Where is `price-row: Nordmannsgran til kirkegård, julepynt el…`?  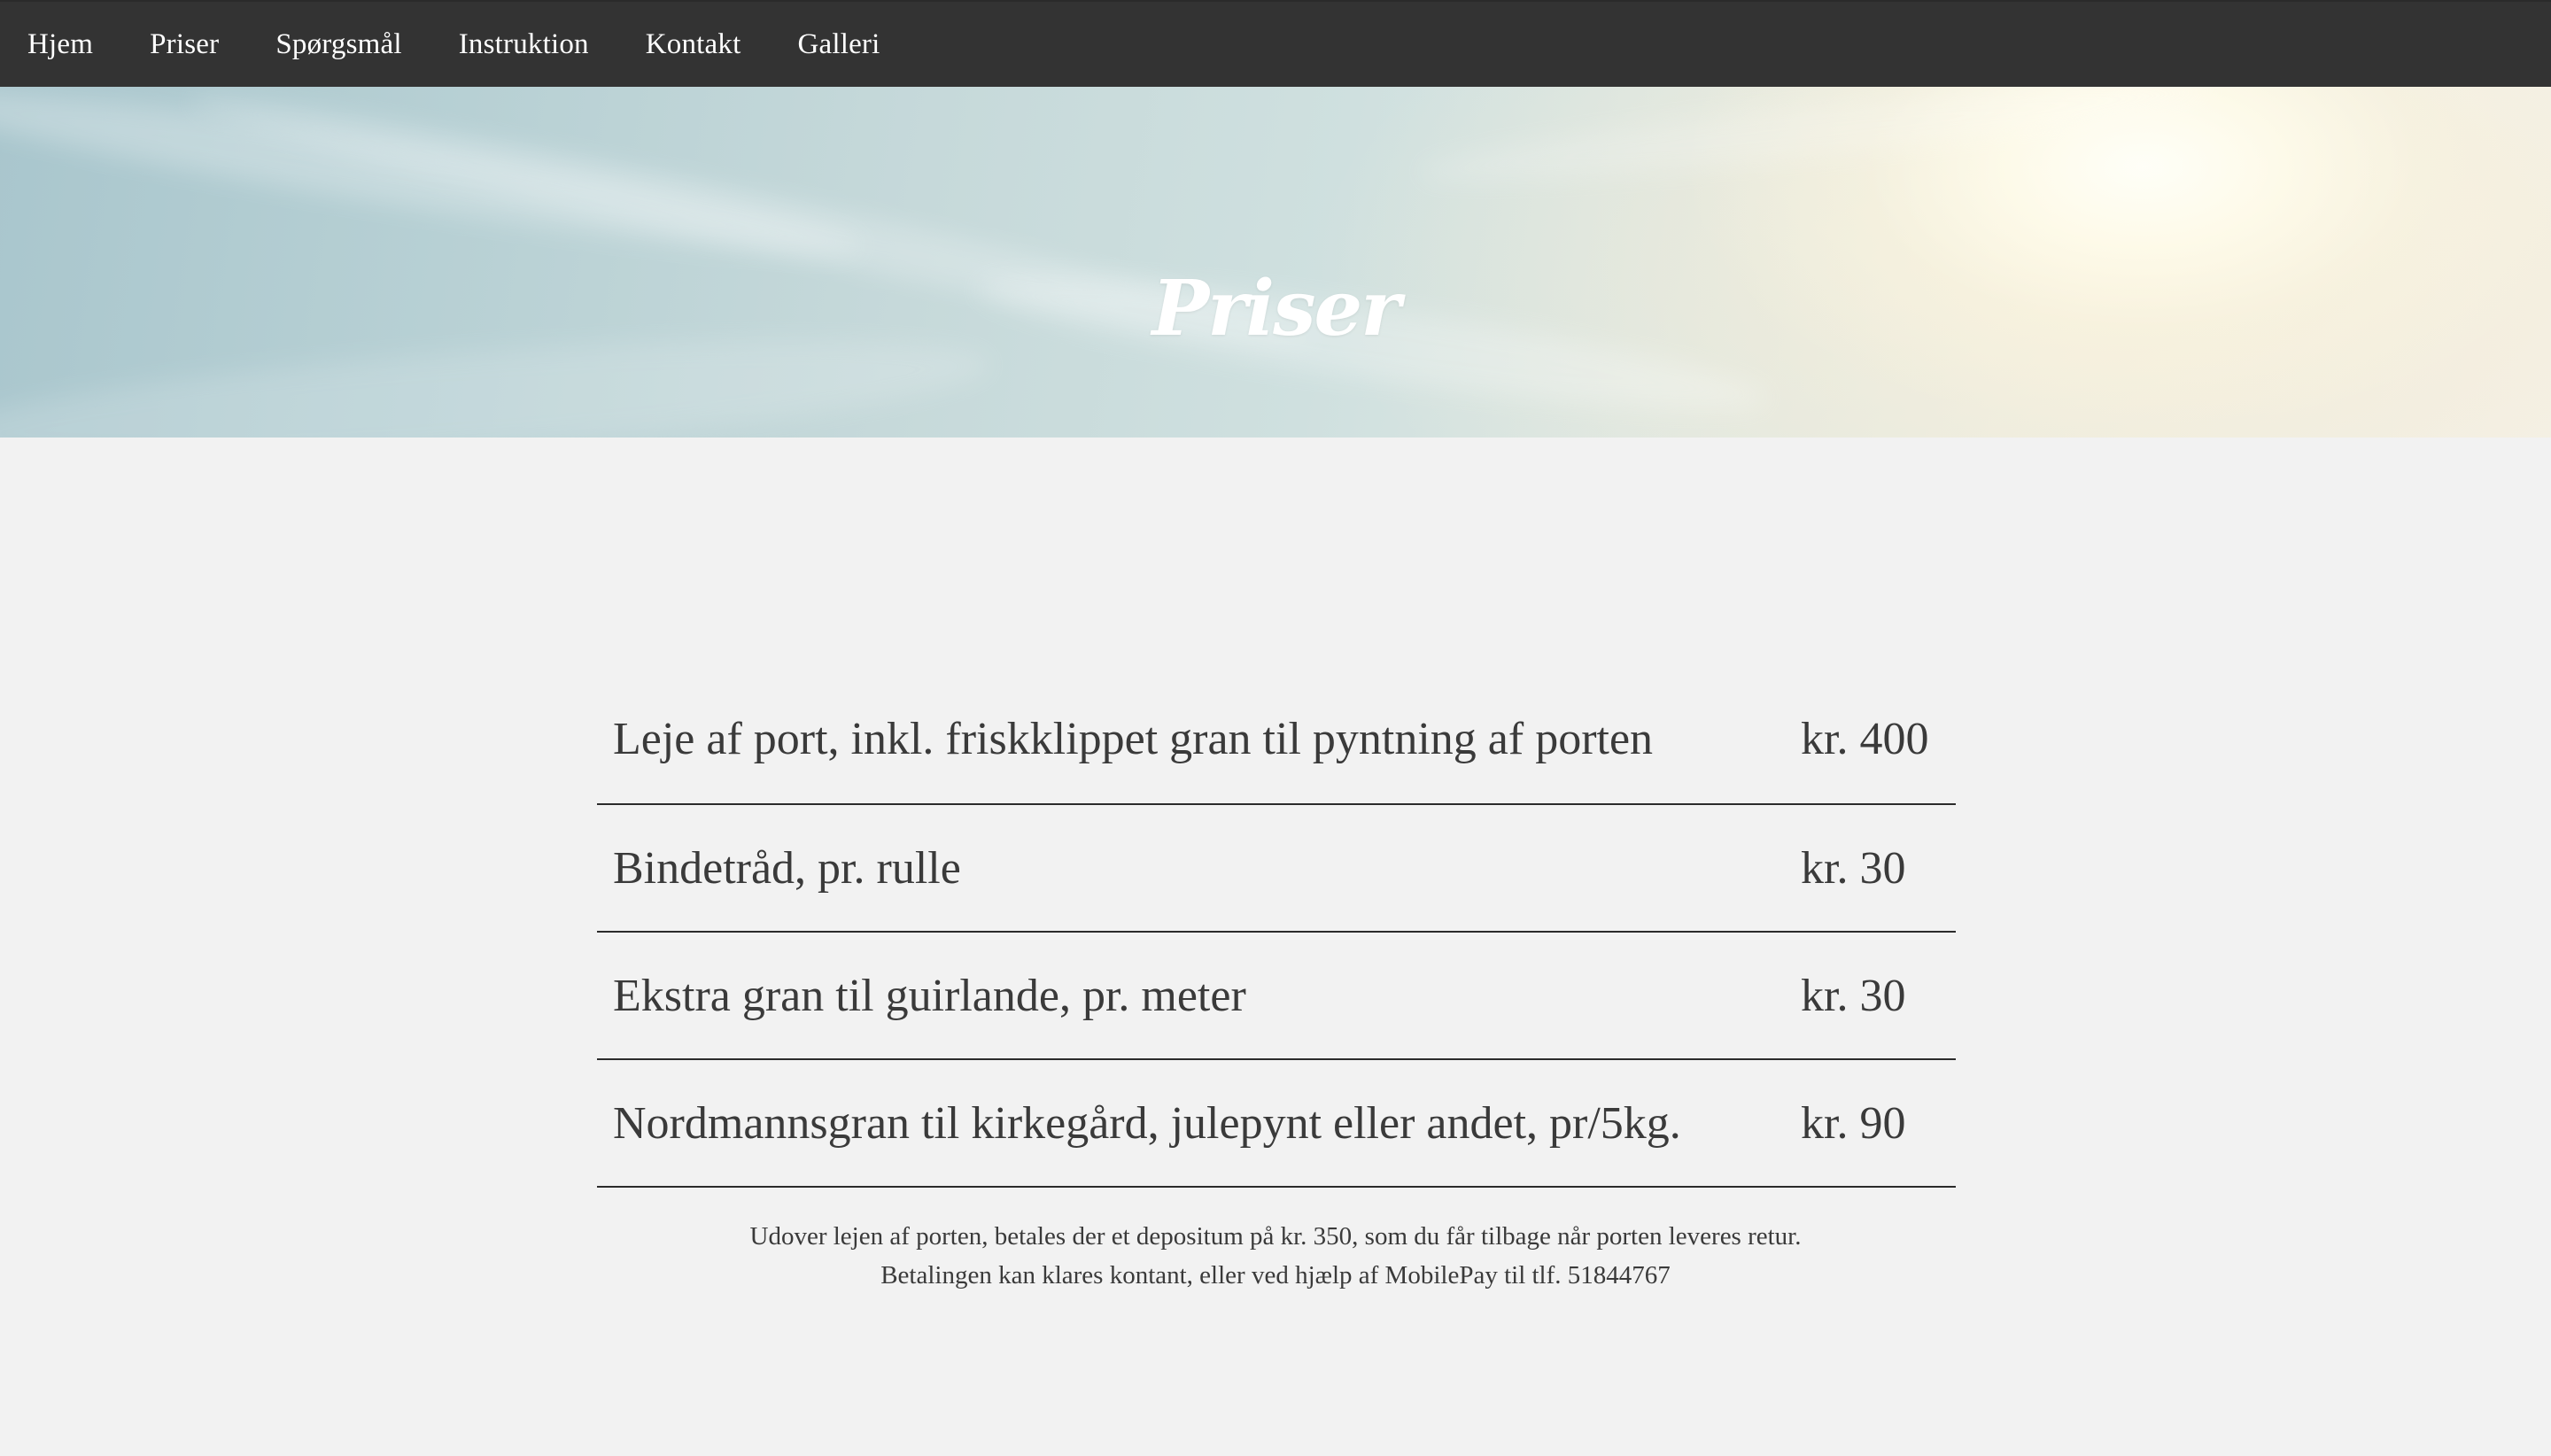
price-row: Nordmannsgran til kirkegård, julepynt el… is located at coordinates (1277, 1123).